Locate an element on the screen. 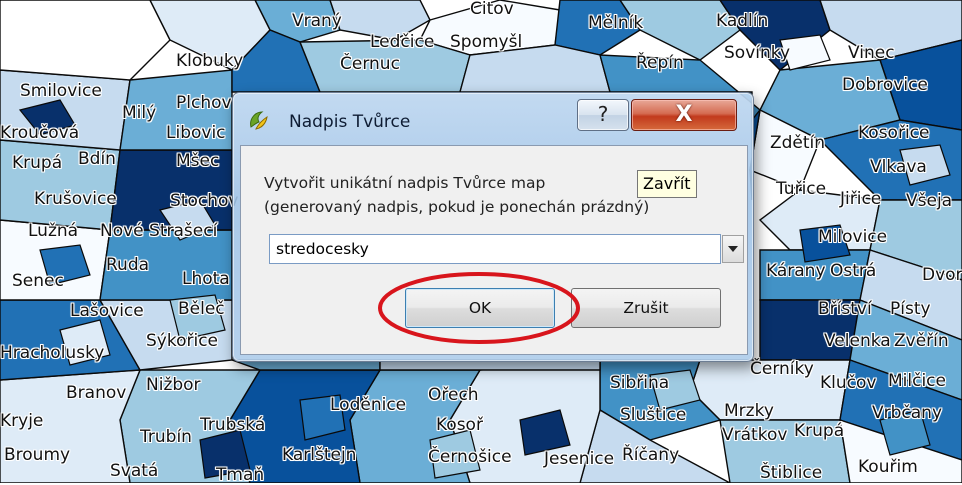 Image resolution: width=962 pixels, height=485 pixels. map-label: Mrzky is located at coordinates (749, 411).